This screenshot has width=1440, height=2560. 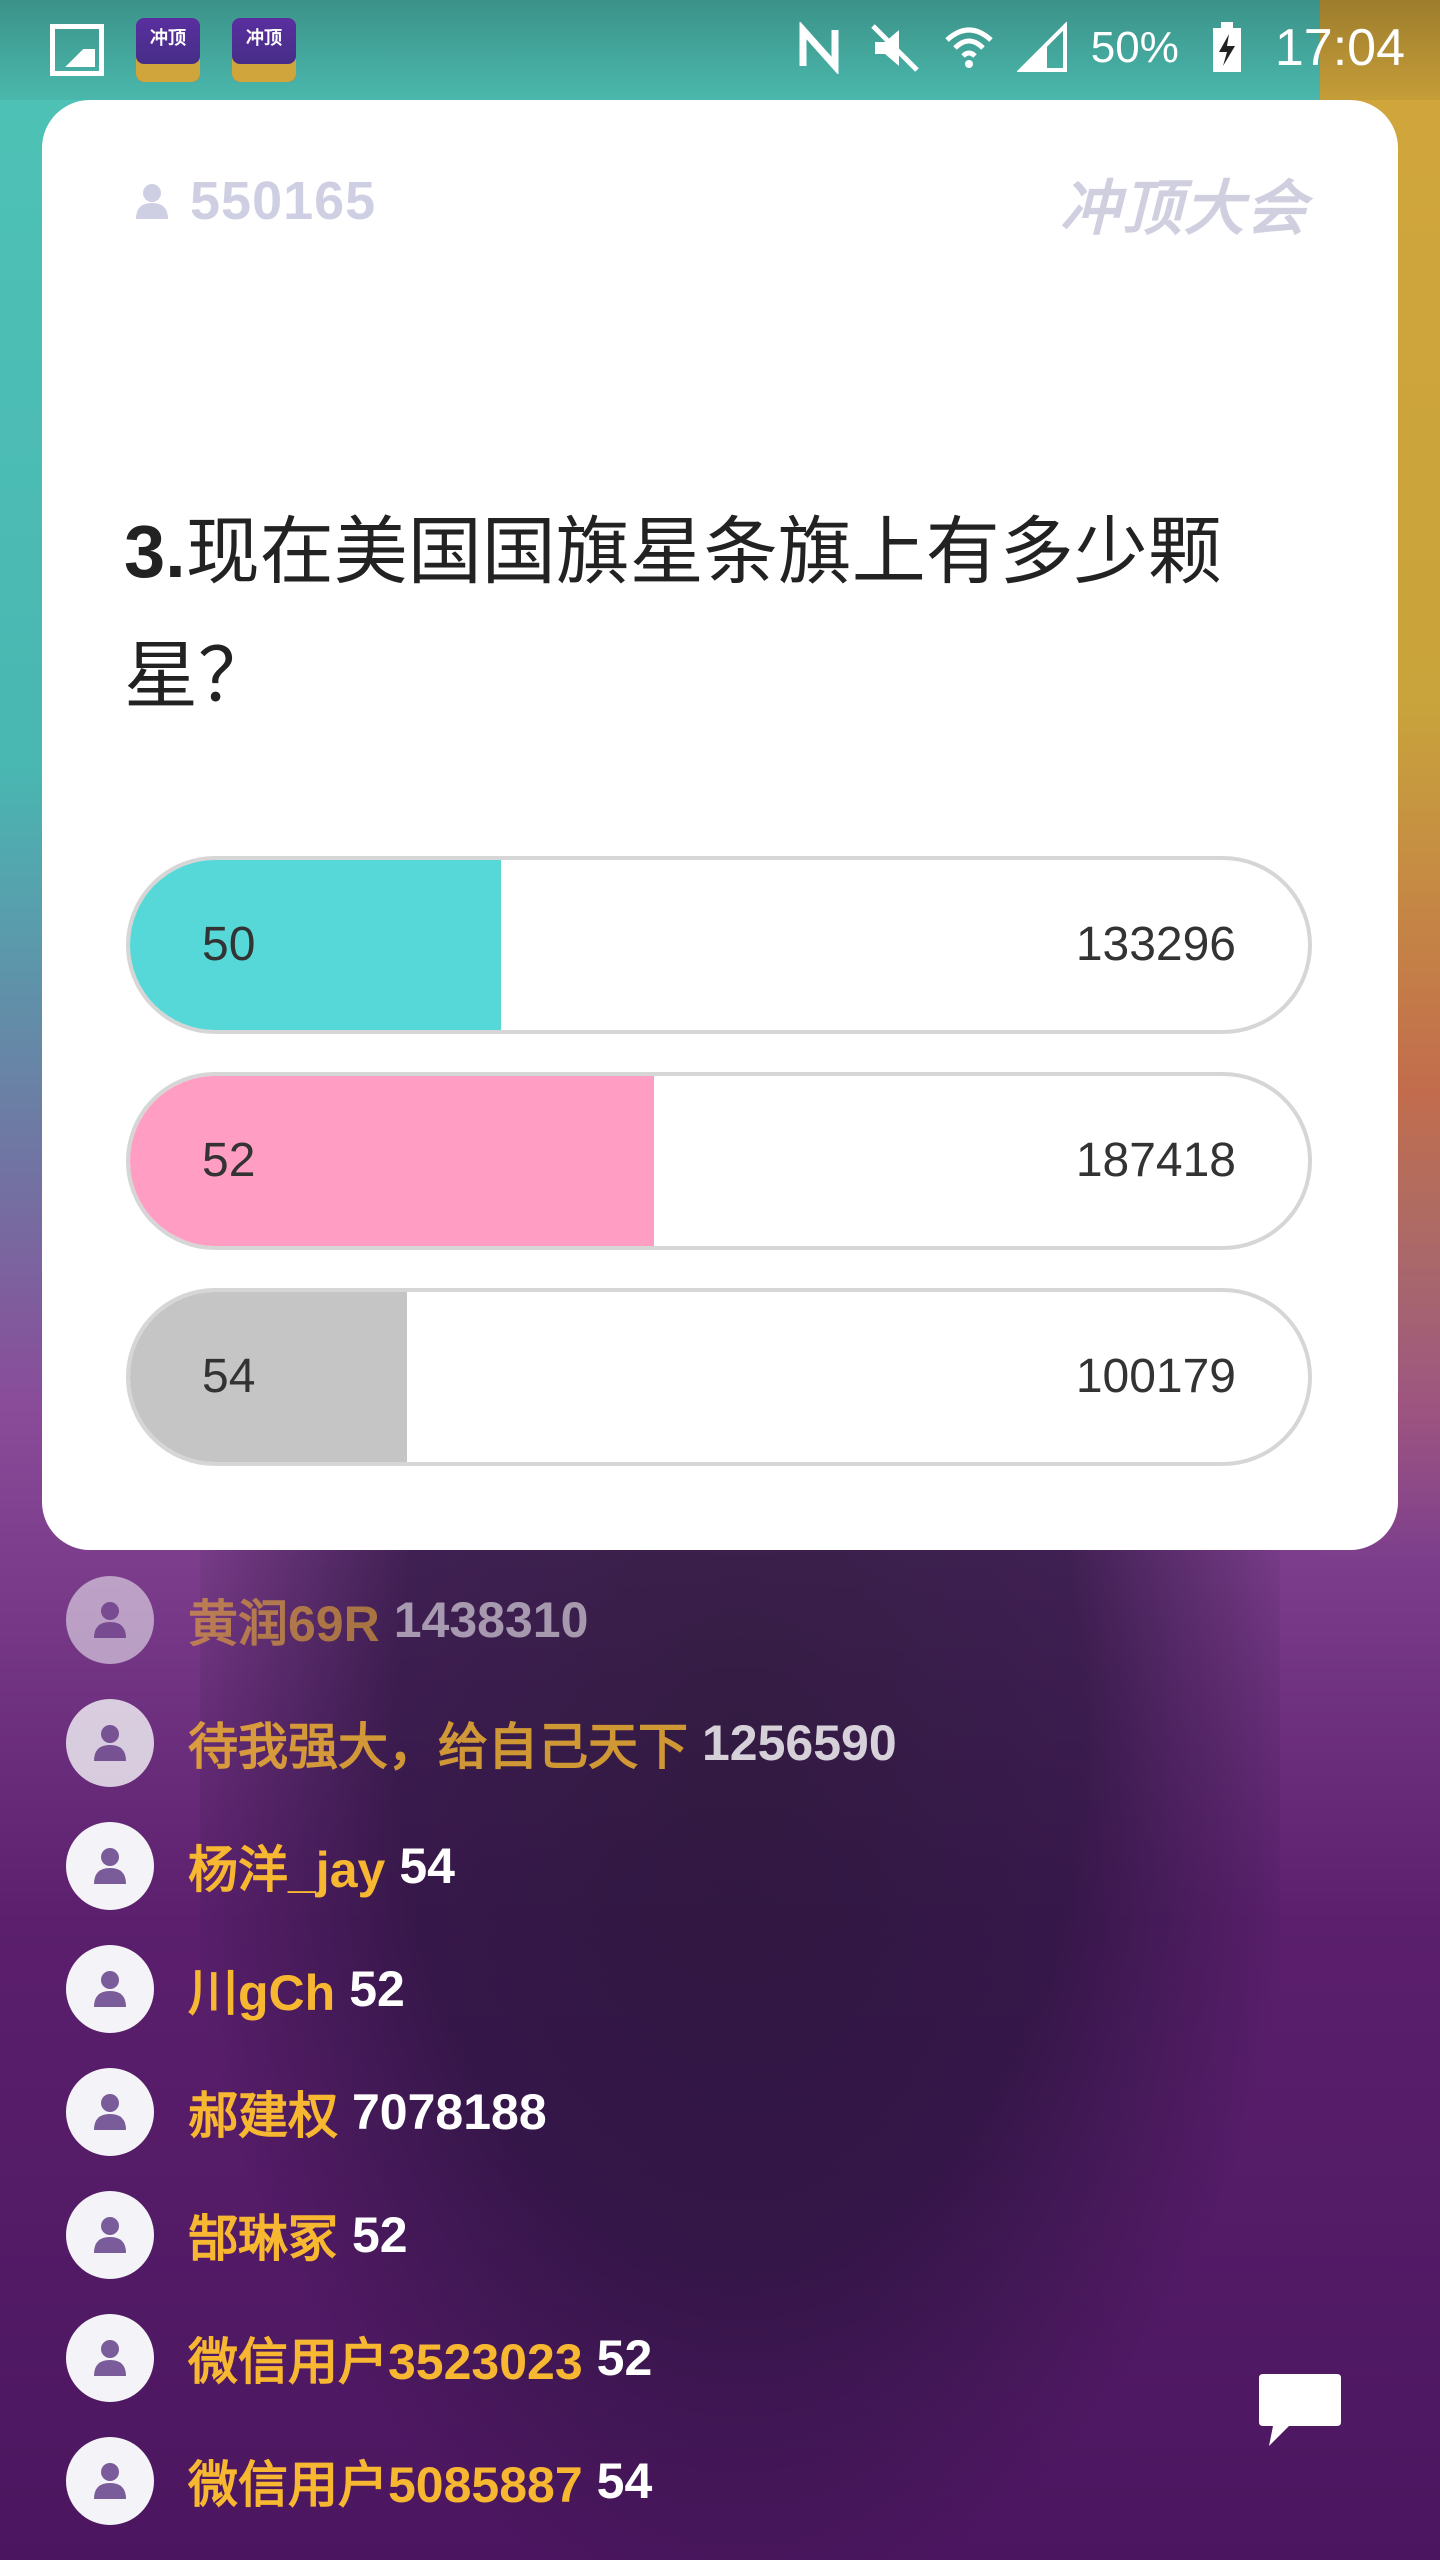 What do you see at coordinates (262, 1993) in the screenshot?
I see `comment-username: 川gCh` at bounding box center [262, 1993].